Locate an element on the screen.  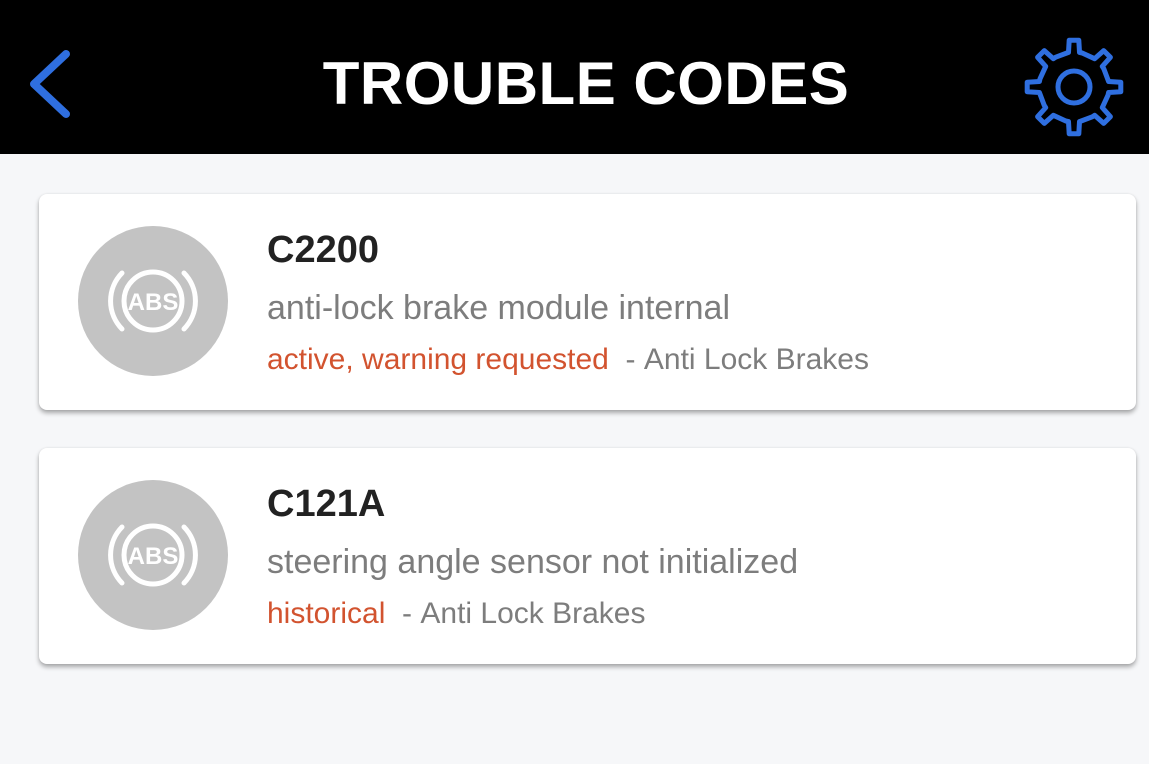
code-status: historical is located at coordinates (326, 613).